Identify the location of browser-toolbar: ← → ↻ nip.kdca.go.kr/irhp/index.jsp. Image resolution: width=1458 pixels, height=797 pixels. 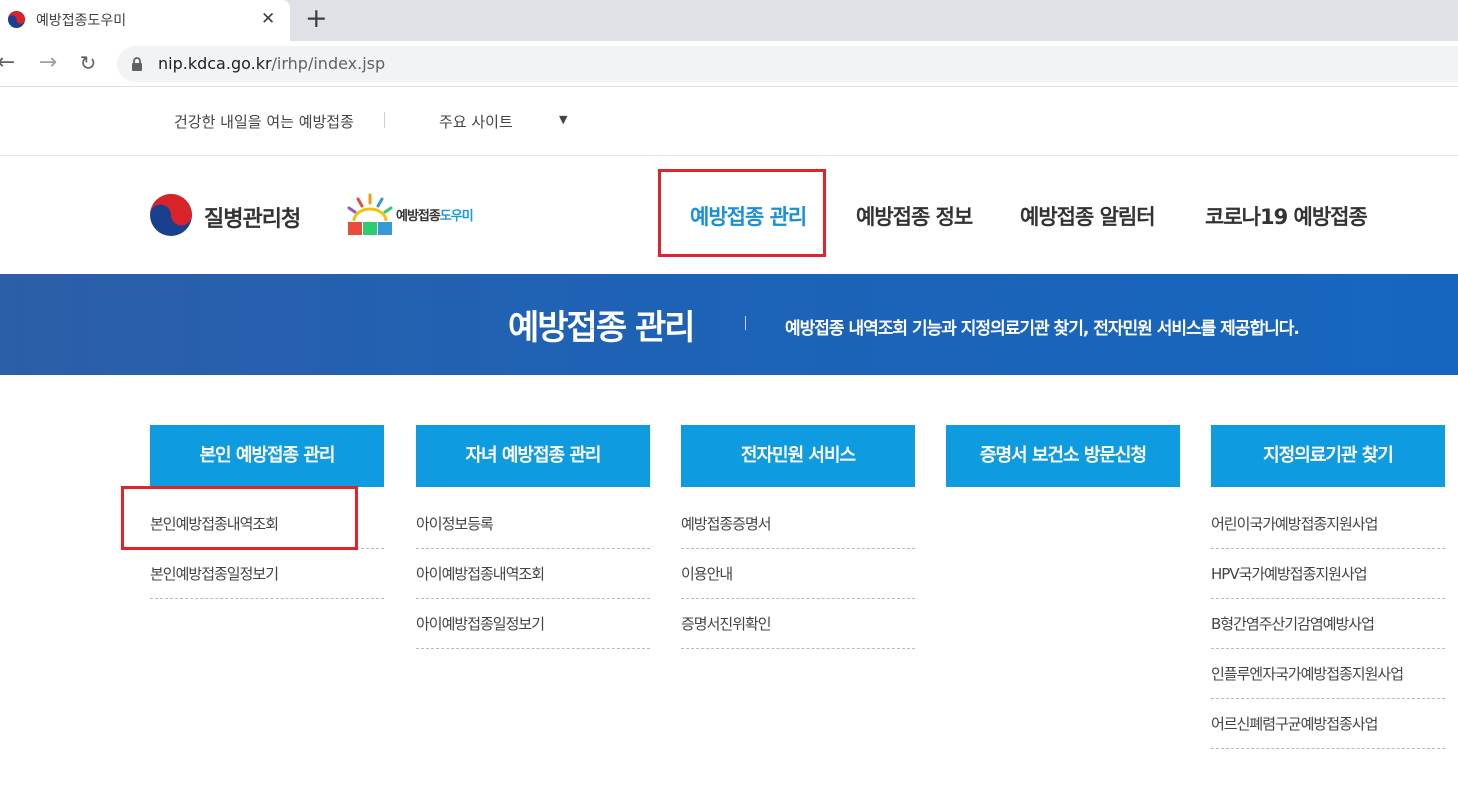
(729, 64).